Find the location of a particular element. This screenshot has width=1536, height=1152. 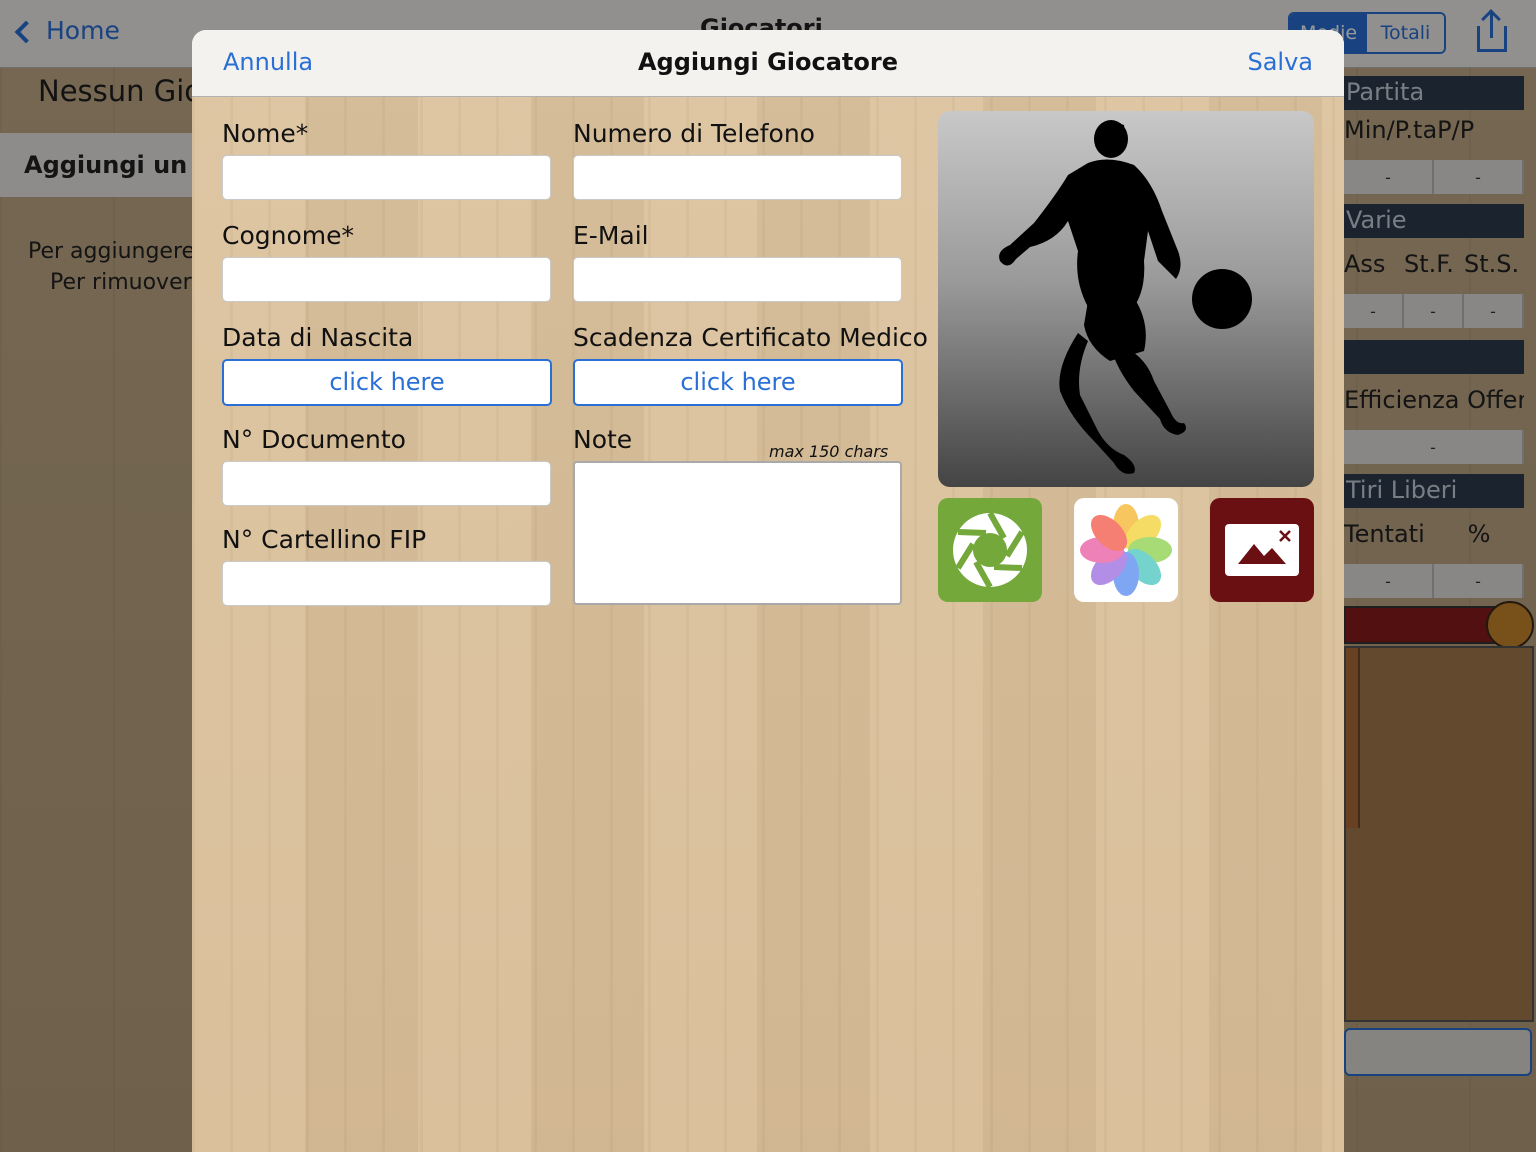

nome-field is located at coordinates (386, 177).